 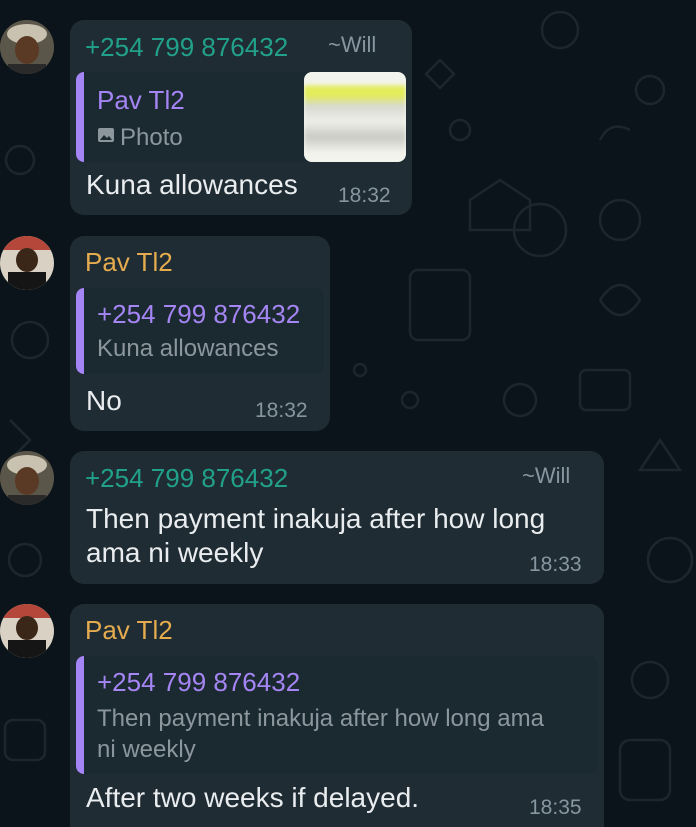 I want to click on quoted-message: +254 799 876432 Kuna allowances, so click(x=200, y=331).